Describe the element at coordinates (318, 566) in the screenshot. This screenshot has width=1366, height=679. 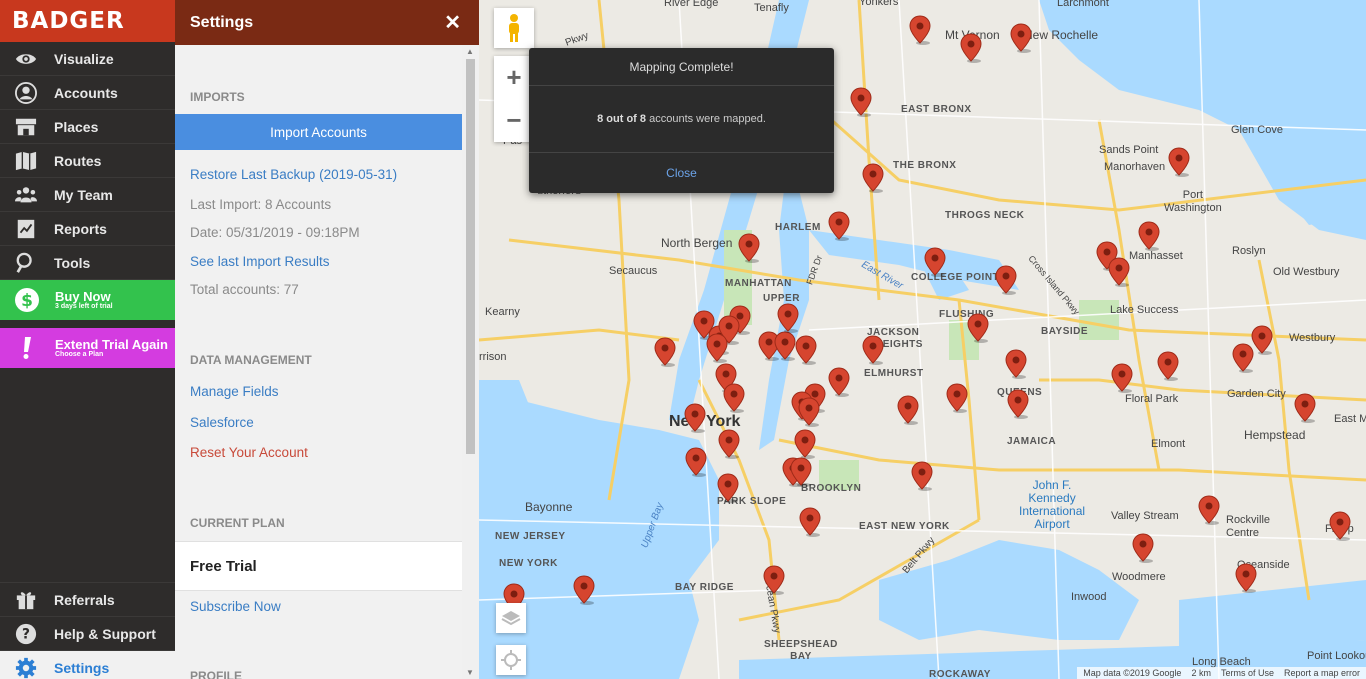
I see `current-plan-value: Free Trial` at that location.